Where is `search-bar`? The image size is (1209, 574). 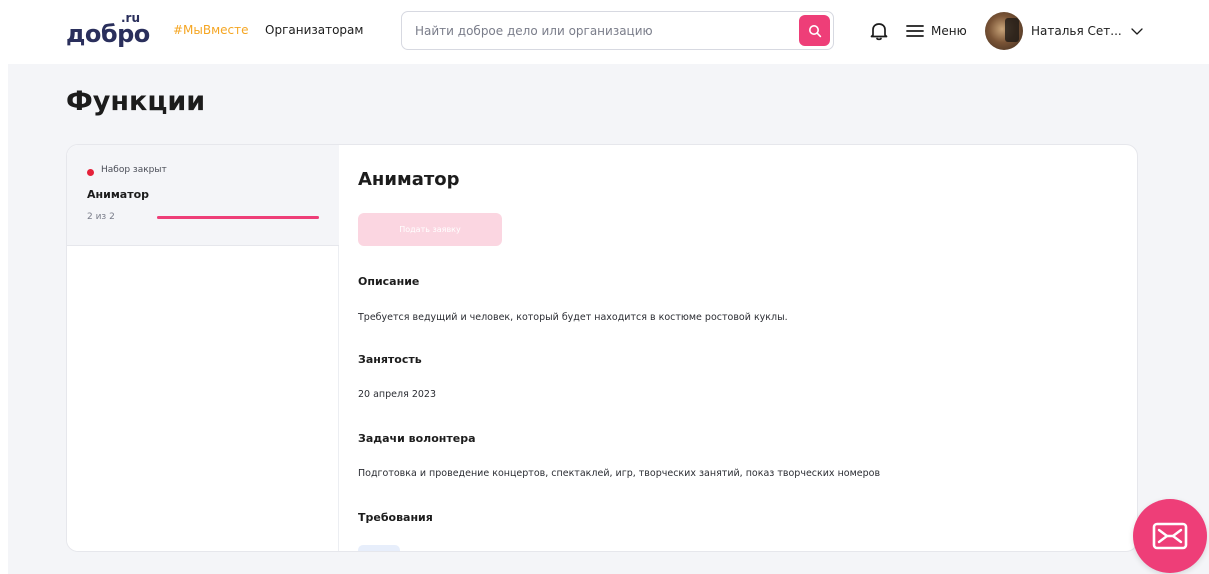
search-bar is located at coordinates (617, 30).